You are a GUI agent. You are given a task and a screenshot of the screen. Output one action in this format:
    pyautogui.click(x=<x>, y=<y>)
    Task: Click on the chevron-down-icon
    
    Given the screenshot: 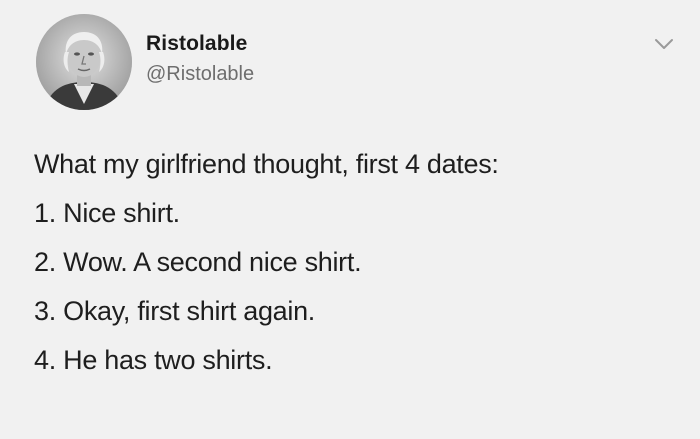 What is the action you would take?
    pyautogui.click(x=664, y=44)
    